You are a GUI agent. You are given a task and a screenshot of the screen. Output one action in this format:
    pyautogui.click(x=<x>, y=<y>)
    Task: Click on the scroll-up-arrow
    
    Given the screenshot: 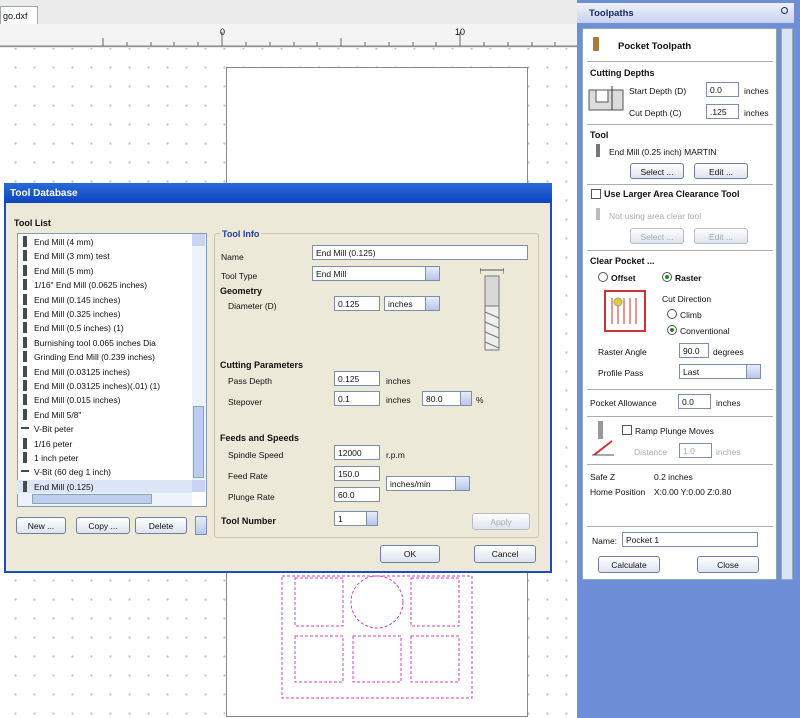 What is the action you would take?
    pyautogui.click(x=198, y=240)
    